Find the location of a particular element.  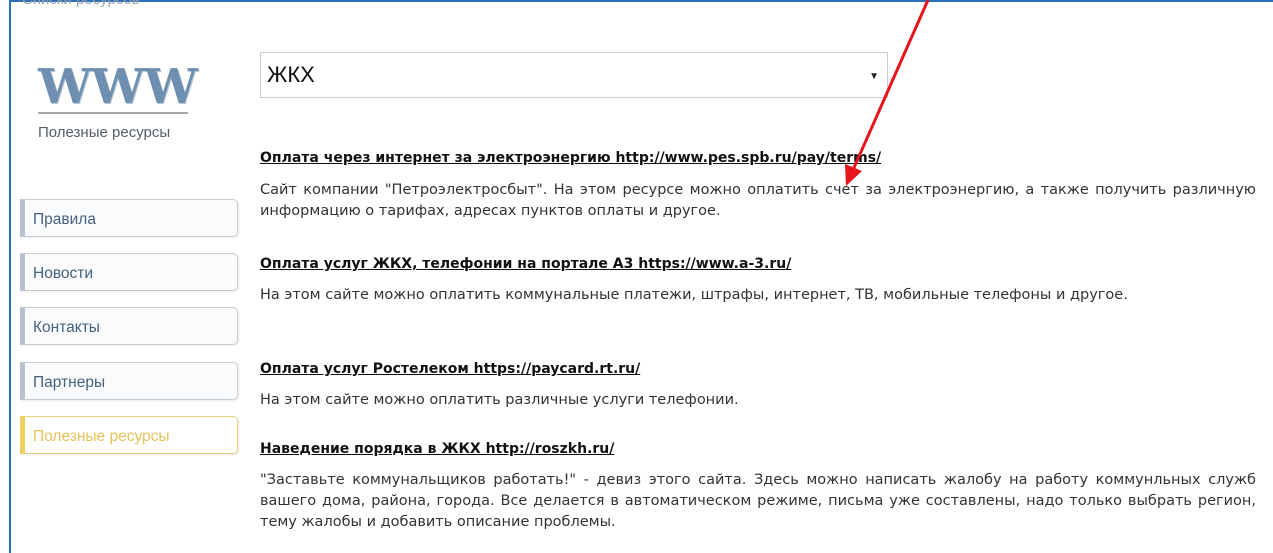

sidebar-item-partners: Партнеры is located at coordinates (129, 381).